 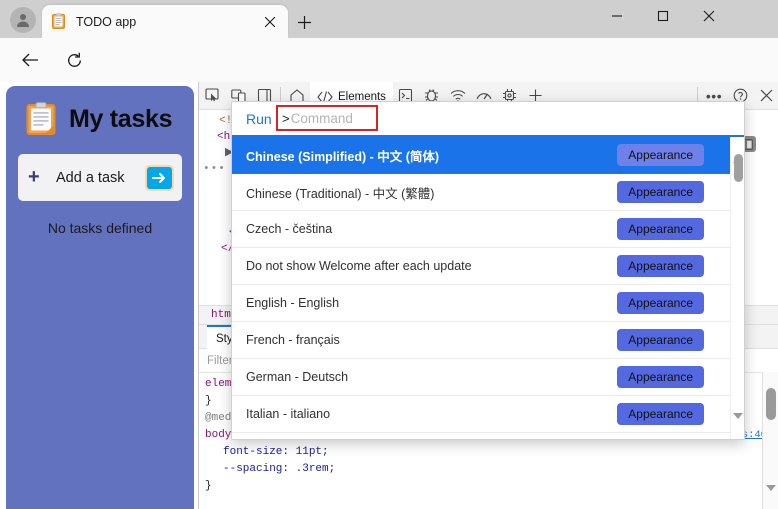 I want to click on css-line: --spacing: .3rem;, so click(x=491, y=469).